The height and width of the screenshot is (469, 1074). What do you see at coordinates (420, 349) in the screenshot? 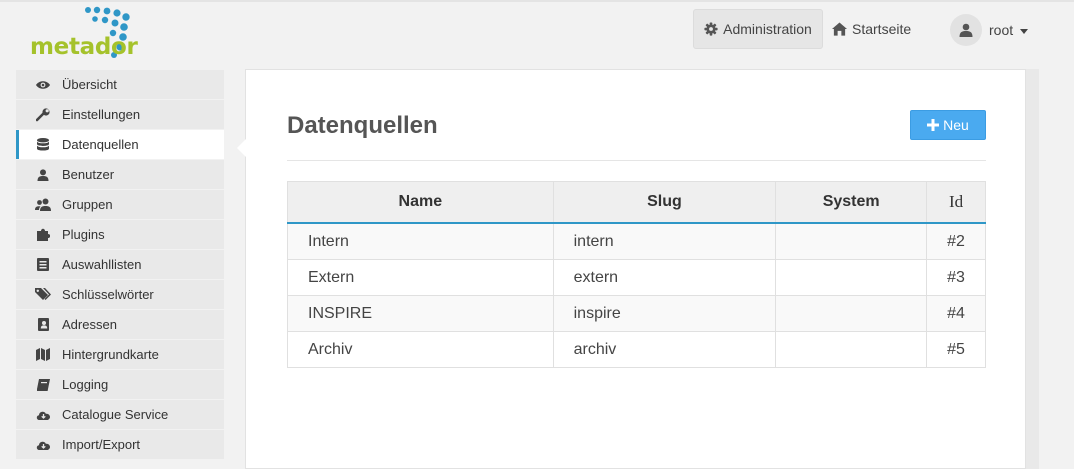
I see `cell-name: Archiv` at bounding box center [420, 349].